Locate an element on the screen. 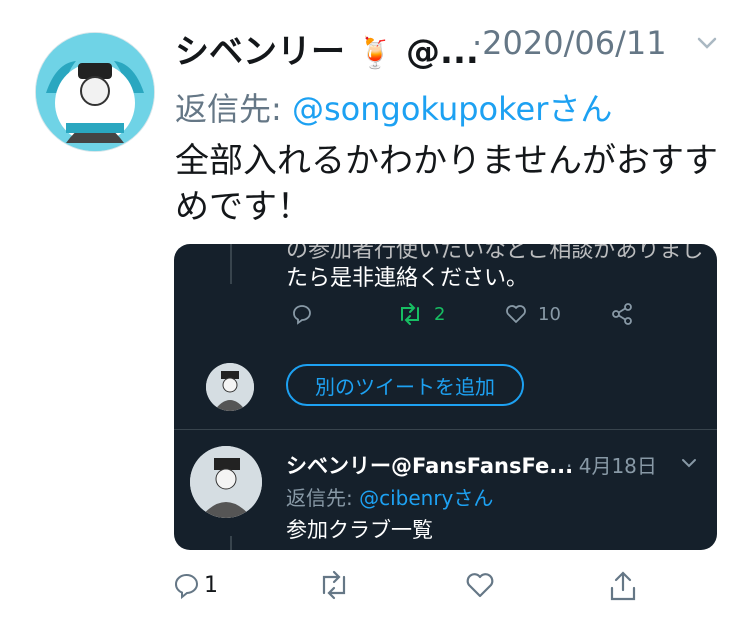  embedded-reply-action is located at coordinates (307, 314).